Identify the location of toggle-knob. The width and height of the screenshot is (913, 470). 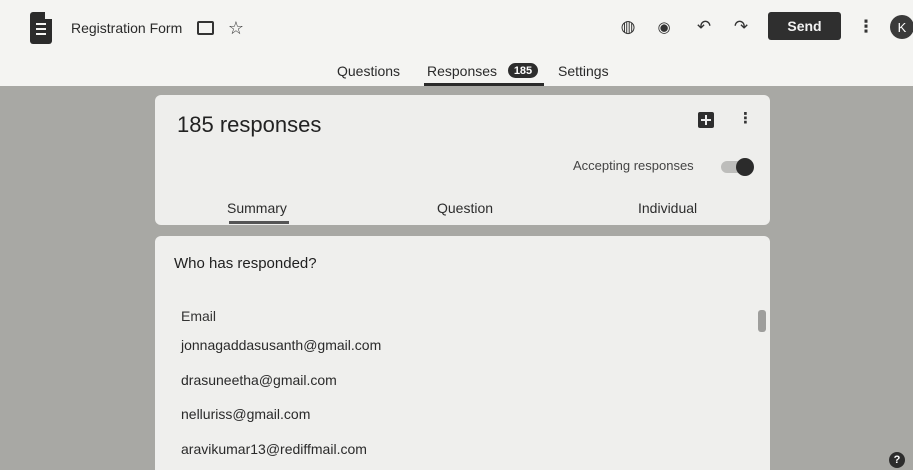
(745, 167).